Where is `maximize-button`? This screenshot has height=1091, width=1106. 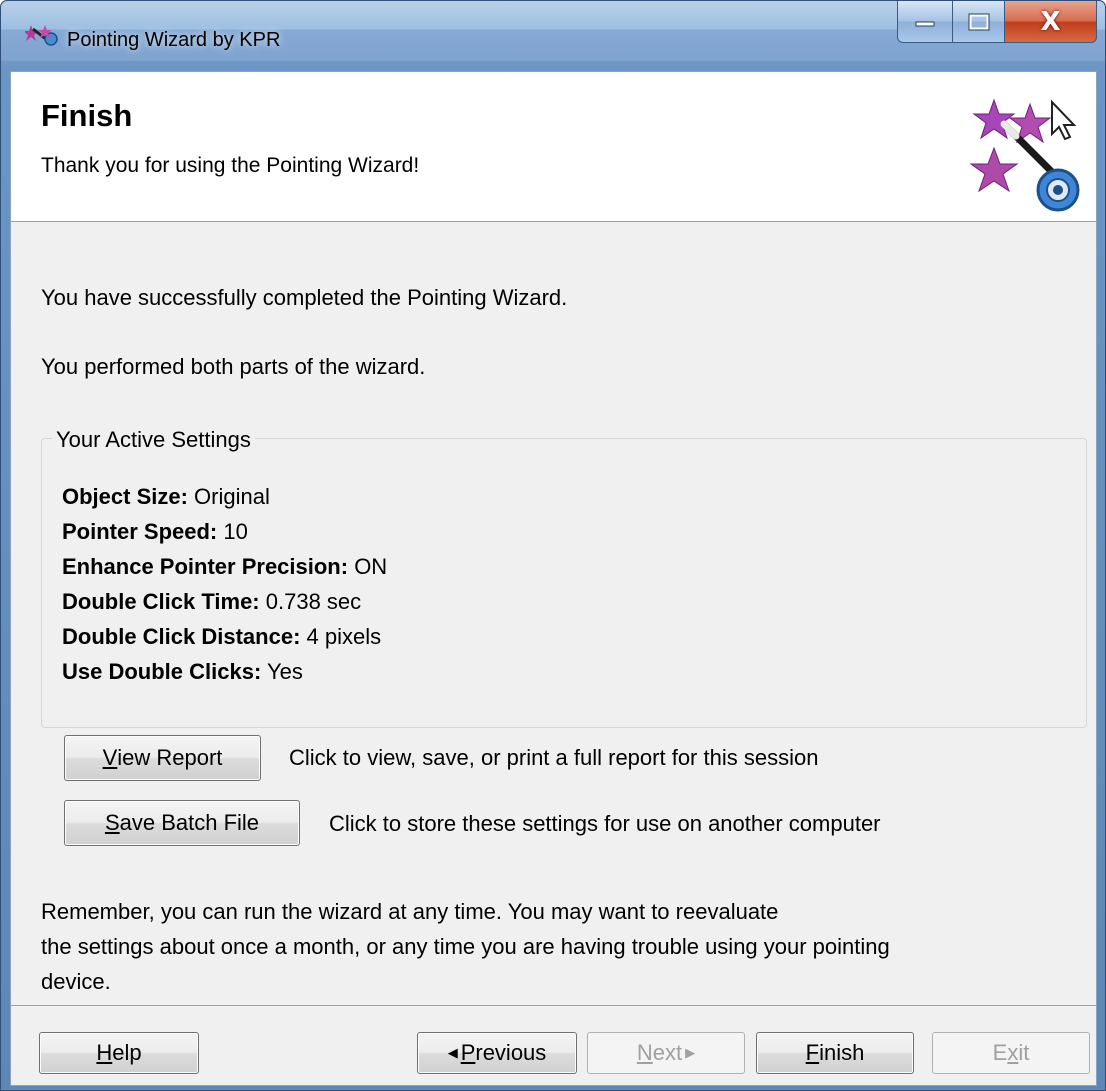
maximize-button is located at coordinates (979, 22).